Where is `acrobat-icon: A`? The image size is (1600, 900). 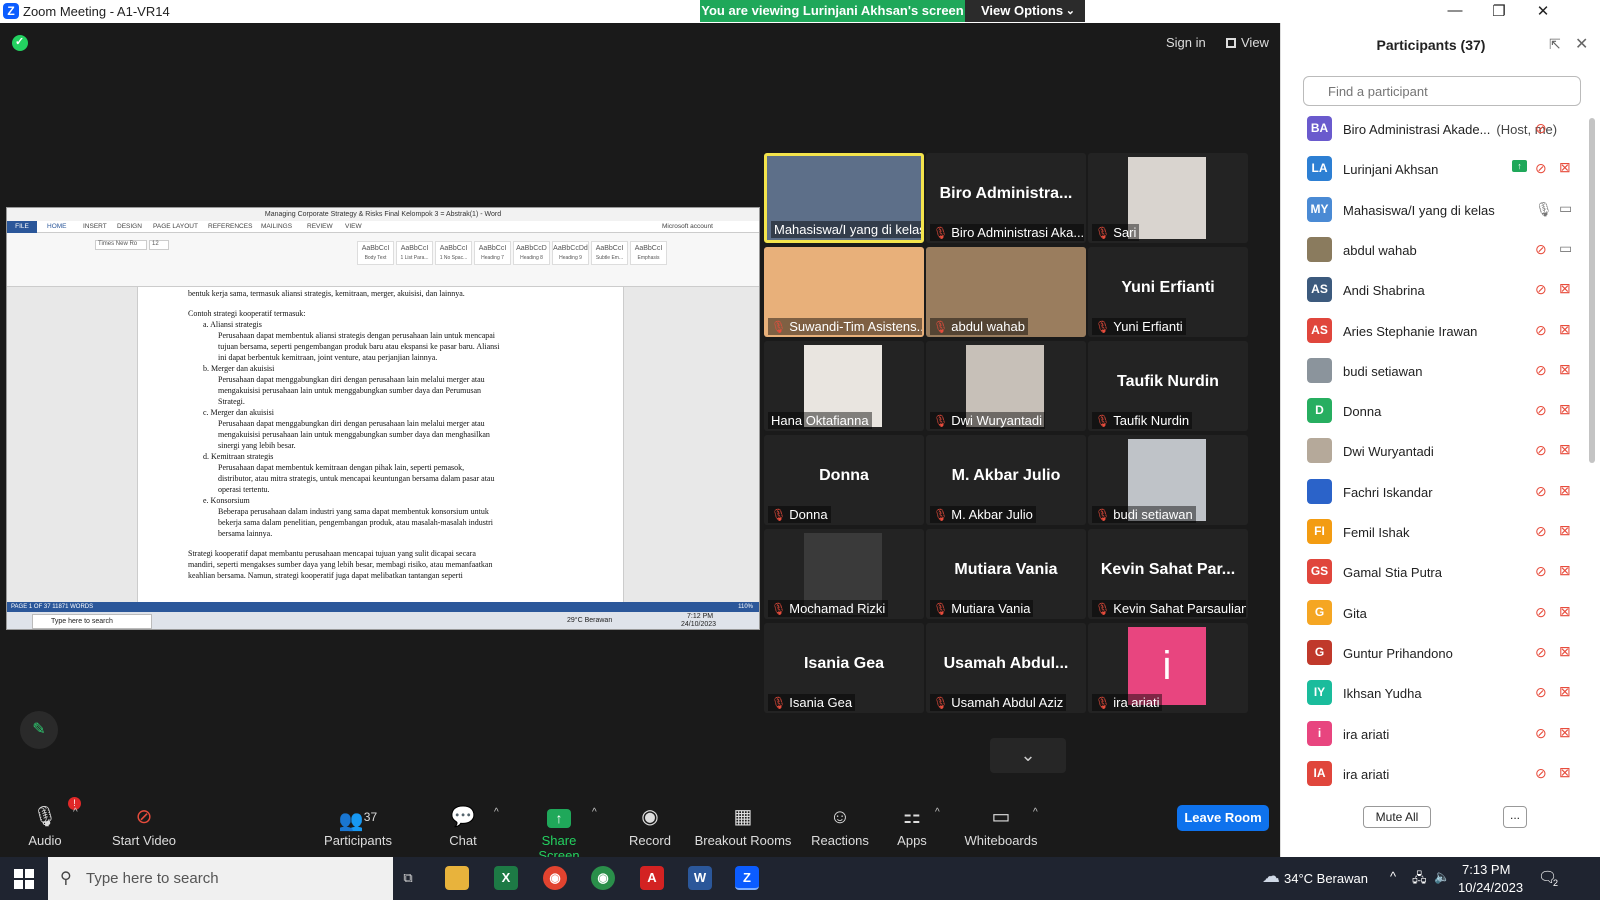
acrobat-icon: A is located at coordinates (652, 878).